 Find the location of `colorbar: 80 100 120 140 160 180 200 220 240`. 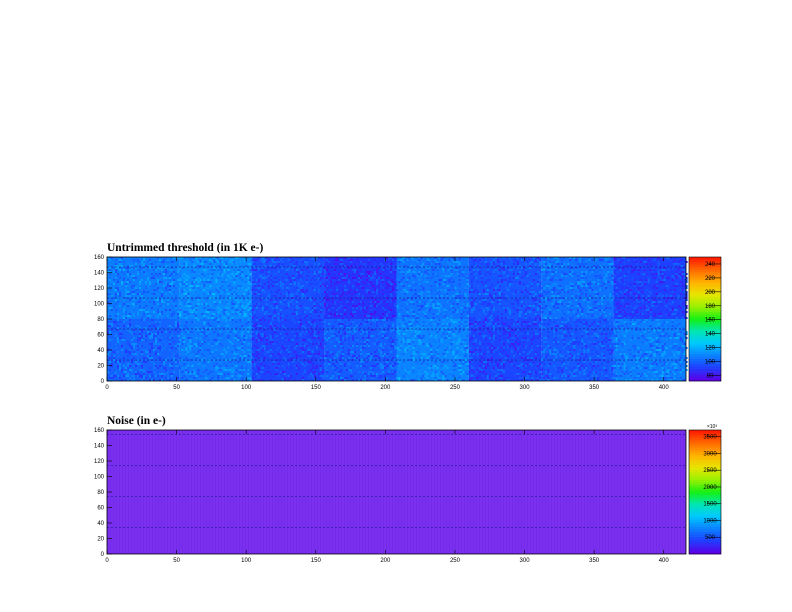

colorbar: 80 100 120 140 160 180 200 220 240 is located at coordinates (705, 319).